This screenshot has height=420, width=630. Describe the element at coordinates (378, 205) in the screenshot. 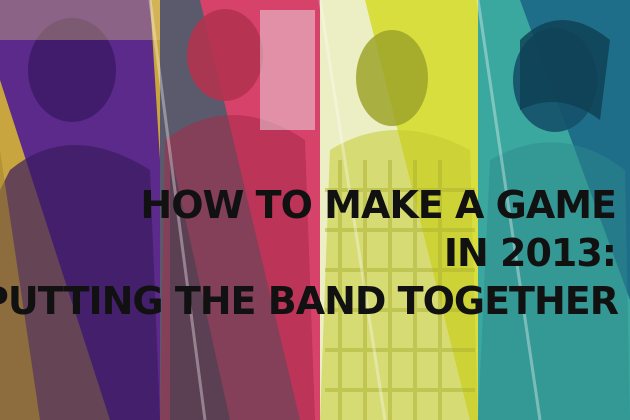

I see `headline-line-1: HOW TO MAKE A GAME` at that location.